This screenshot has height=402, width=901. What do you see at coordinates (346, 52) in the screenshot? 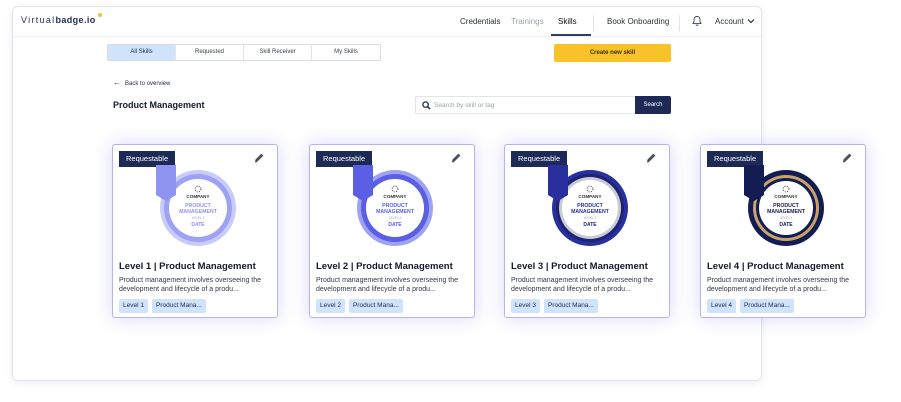
I see `tab-my-skills: My Skills` at bounding box center [346, 52].